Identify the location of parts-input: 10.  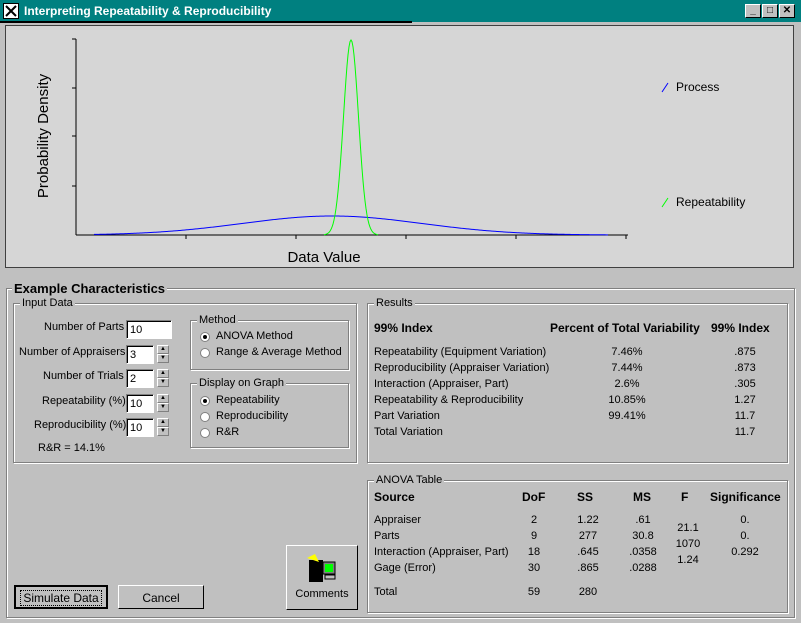
(149, 329).